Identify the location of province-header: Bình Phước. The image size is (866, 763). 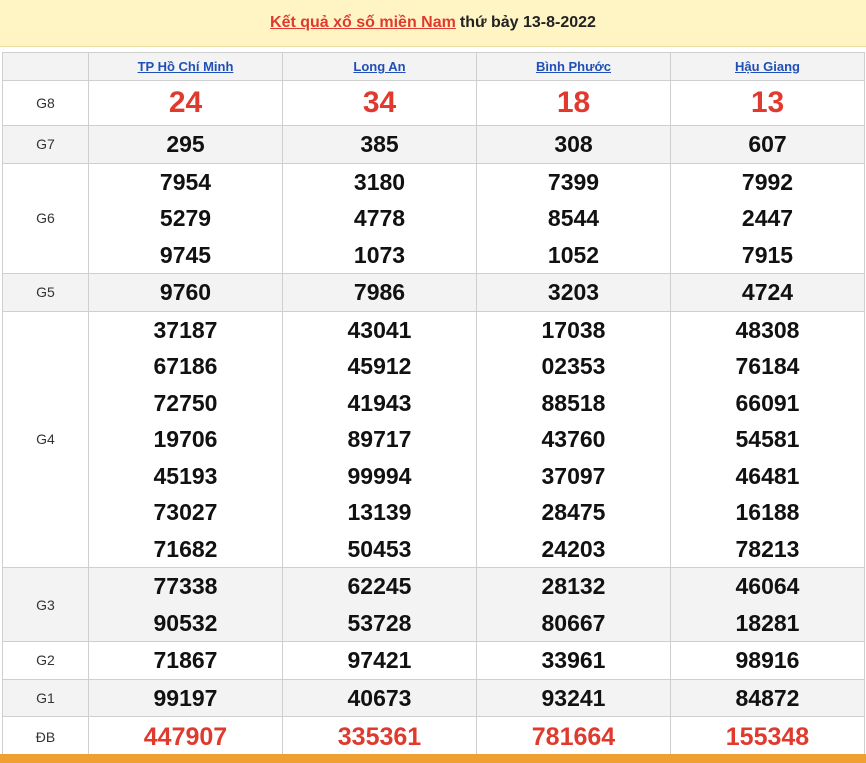
(573, 66).